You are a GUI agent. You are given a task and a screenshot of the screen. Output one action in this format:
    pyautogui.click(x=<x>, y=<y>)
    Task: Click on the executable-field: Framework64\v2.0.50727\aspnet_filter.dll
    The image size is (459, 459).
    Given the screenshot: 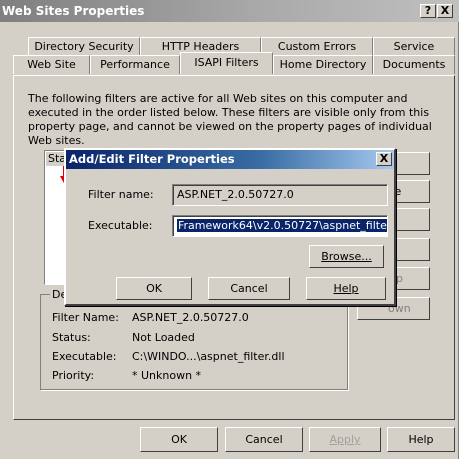 What is the action you would take?
    pyautogui.click(x=280, y=226)
    